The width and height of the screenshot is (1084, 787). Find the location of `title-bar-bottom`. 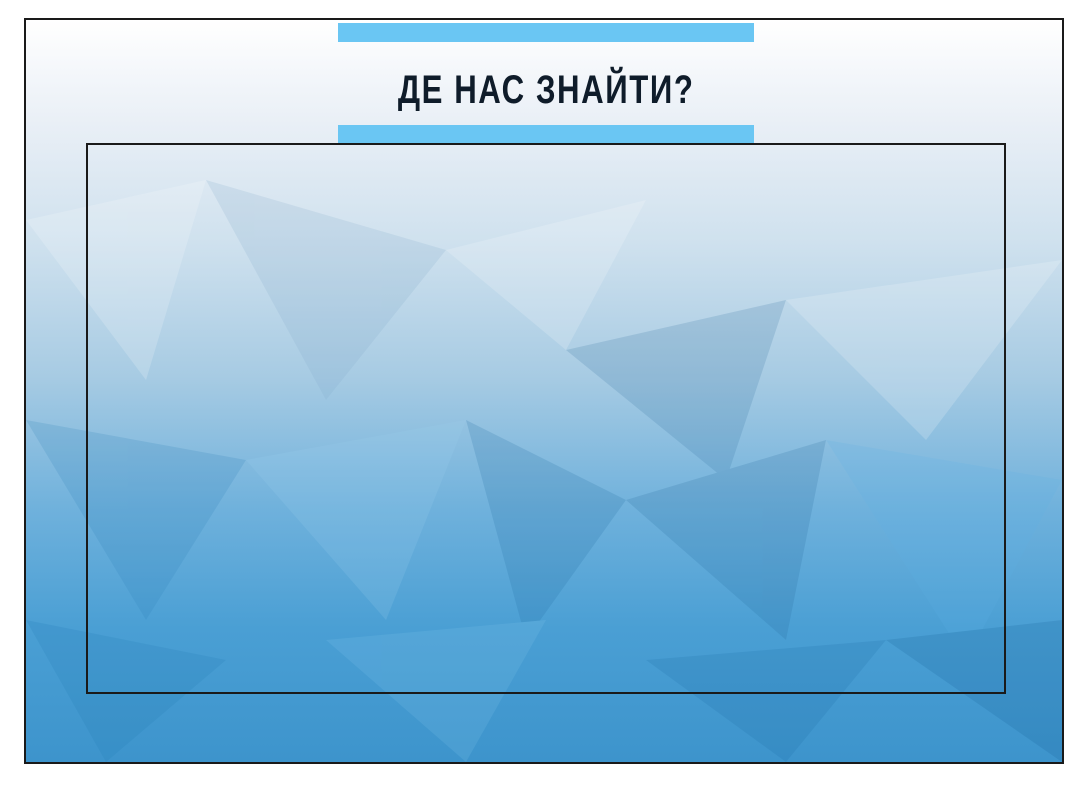

title-bar-bottom is located at coordinates (546, 134).